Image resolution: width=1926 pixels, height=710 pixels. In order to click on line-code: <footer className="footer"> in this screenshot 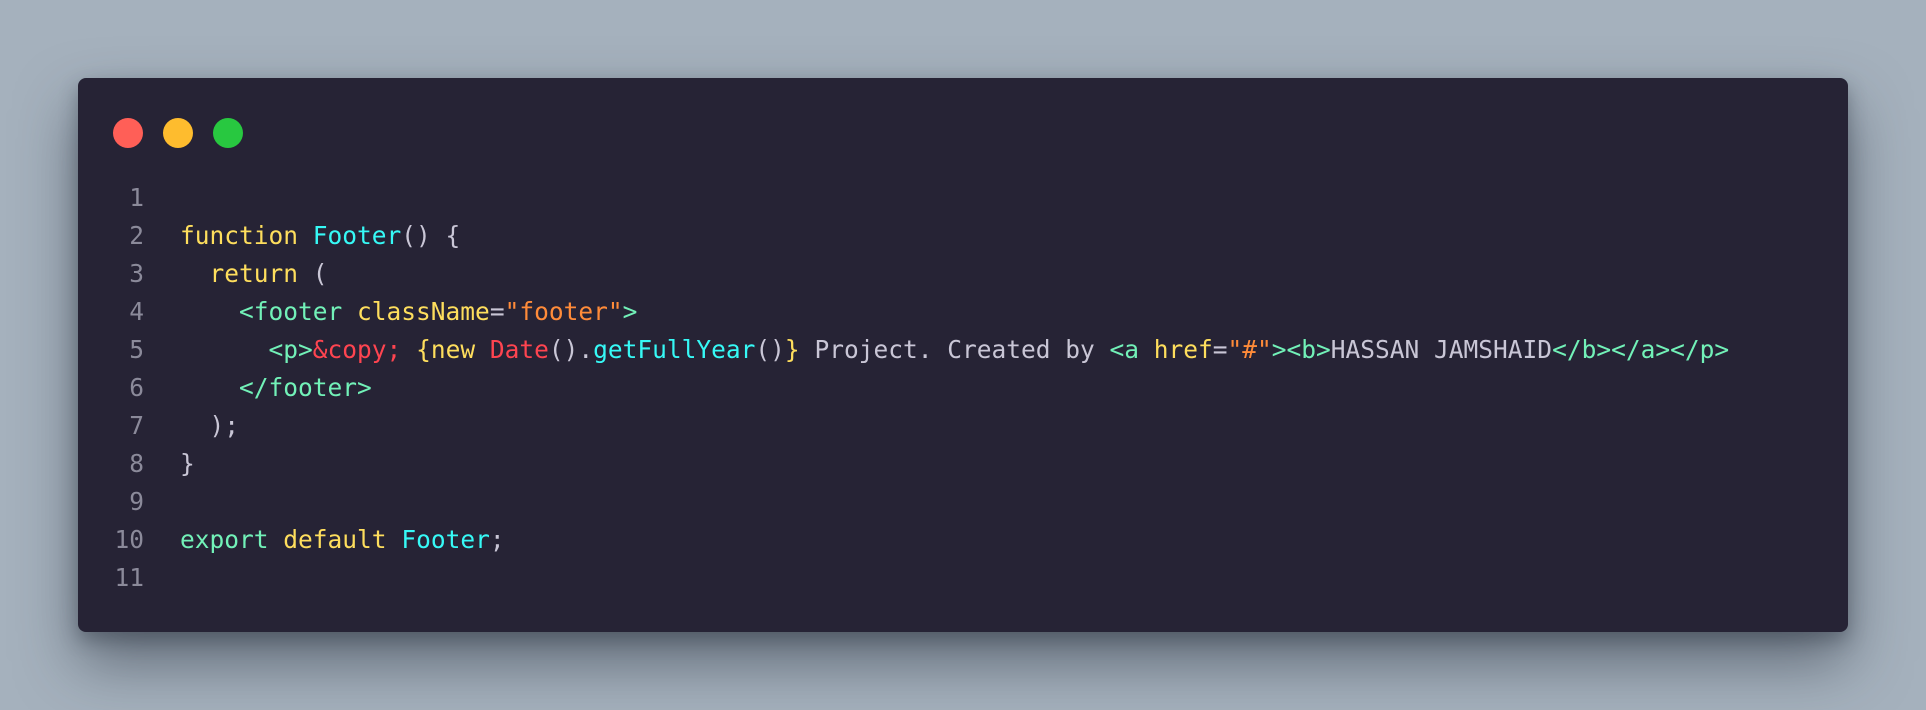, I will do `click(408, 312)`.